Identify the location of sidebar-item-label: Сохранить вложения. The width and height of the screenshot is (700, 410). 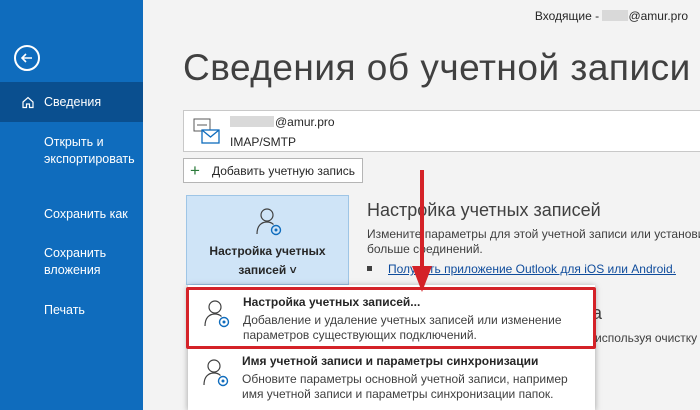
(75, 261).